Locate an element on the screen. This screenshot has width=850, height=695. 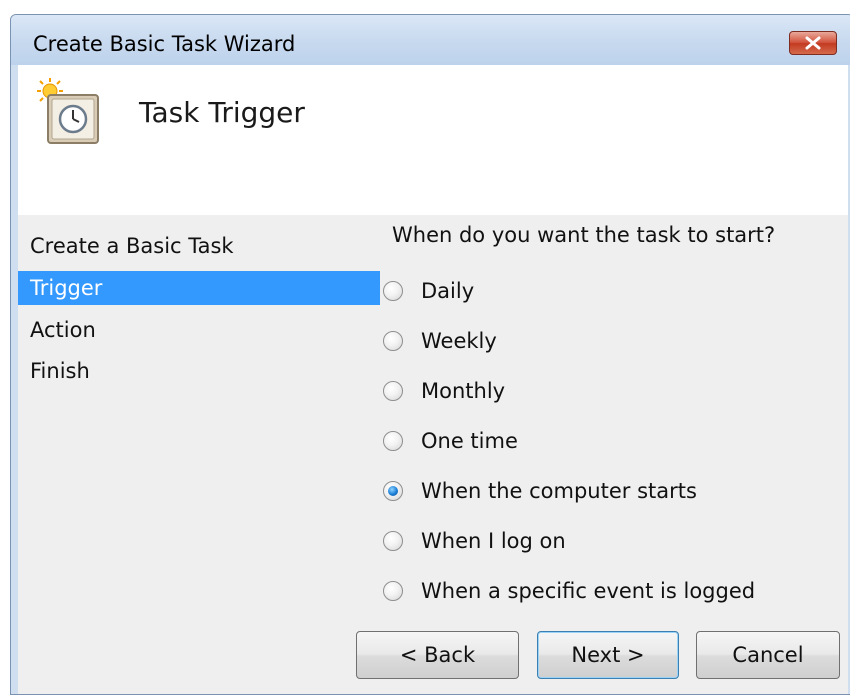
step-label: Action is located at coordinates (63, 330).